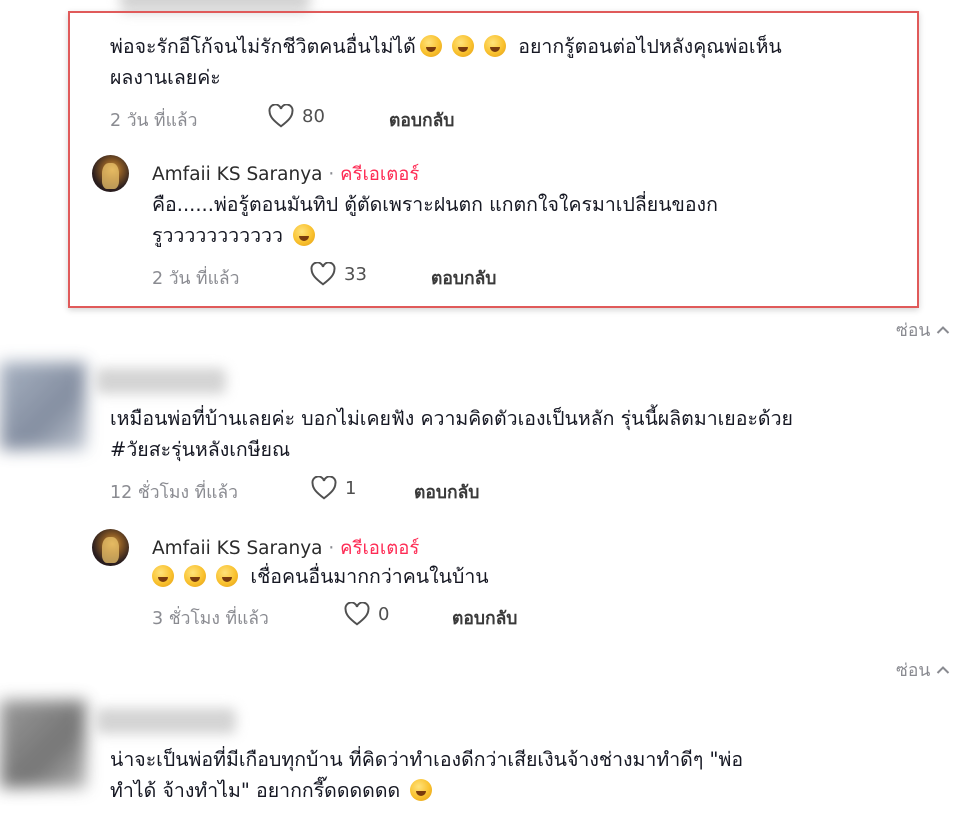  Describe the element at coordinates (165, 77) in the screenshot. I see `comment-text-line2: ผลงานเลยค่ะ` at that location.